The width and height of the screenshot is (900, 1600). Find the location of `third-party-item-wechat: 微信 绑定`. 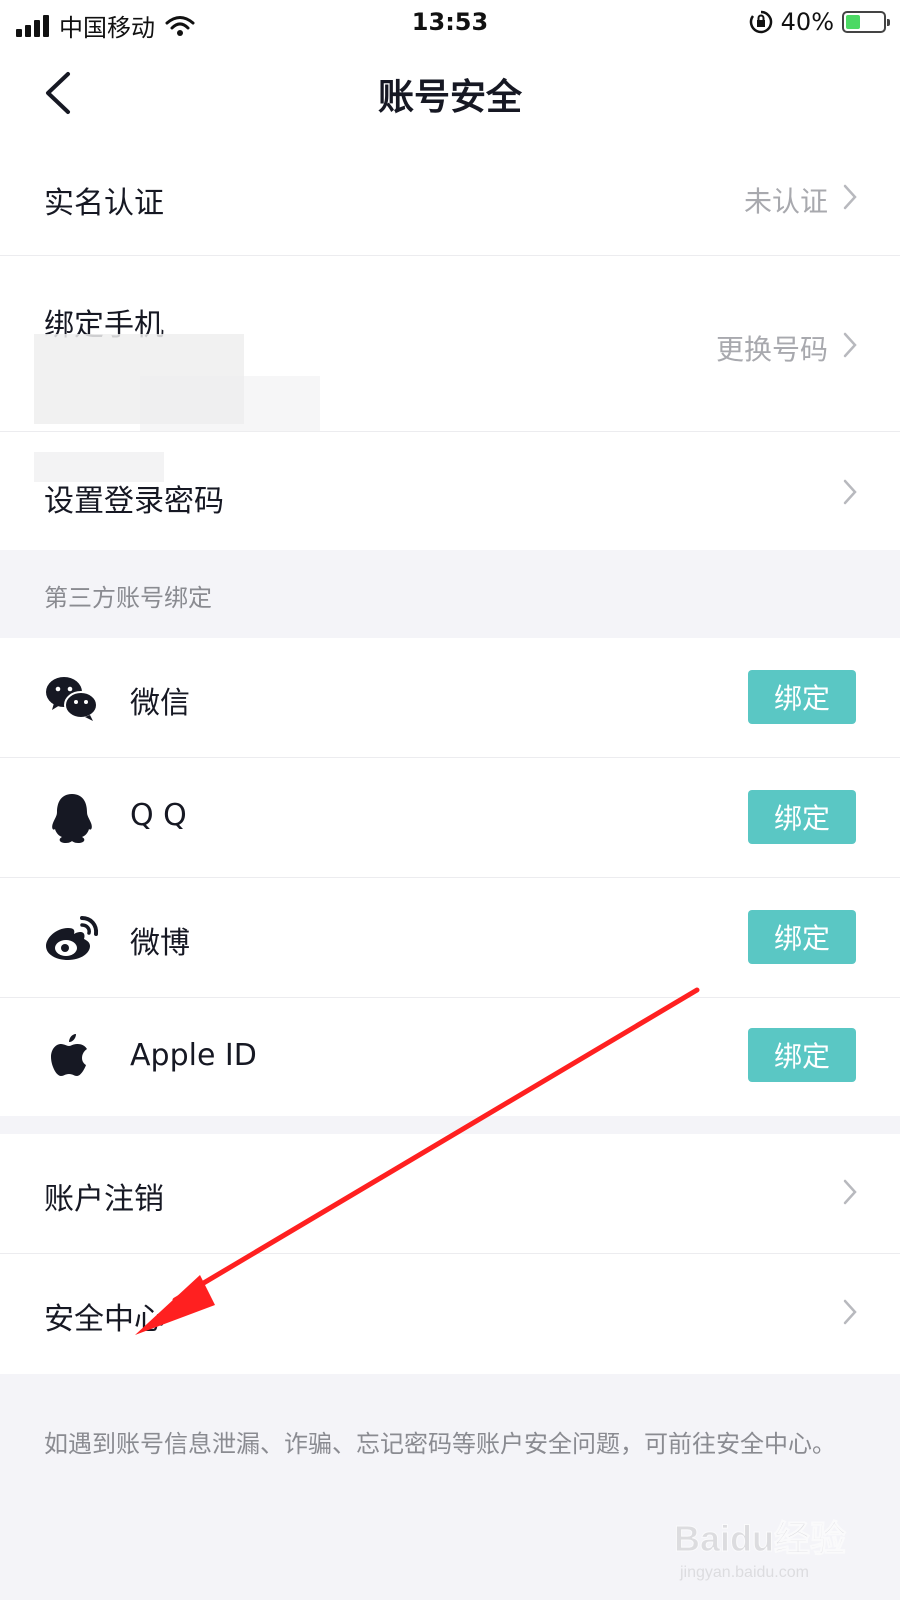

third-party-item-wechat: 微信 绑定 is located at coordinates (450, 698).